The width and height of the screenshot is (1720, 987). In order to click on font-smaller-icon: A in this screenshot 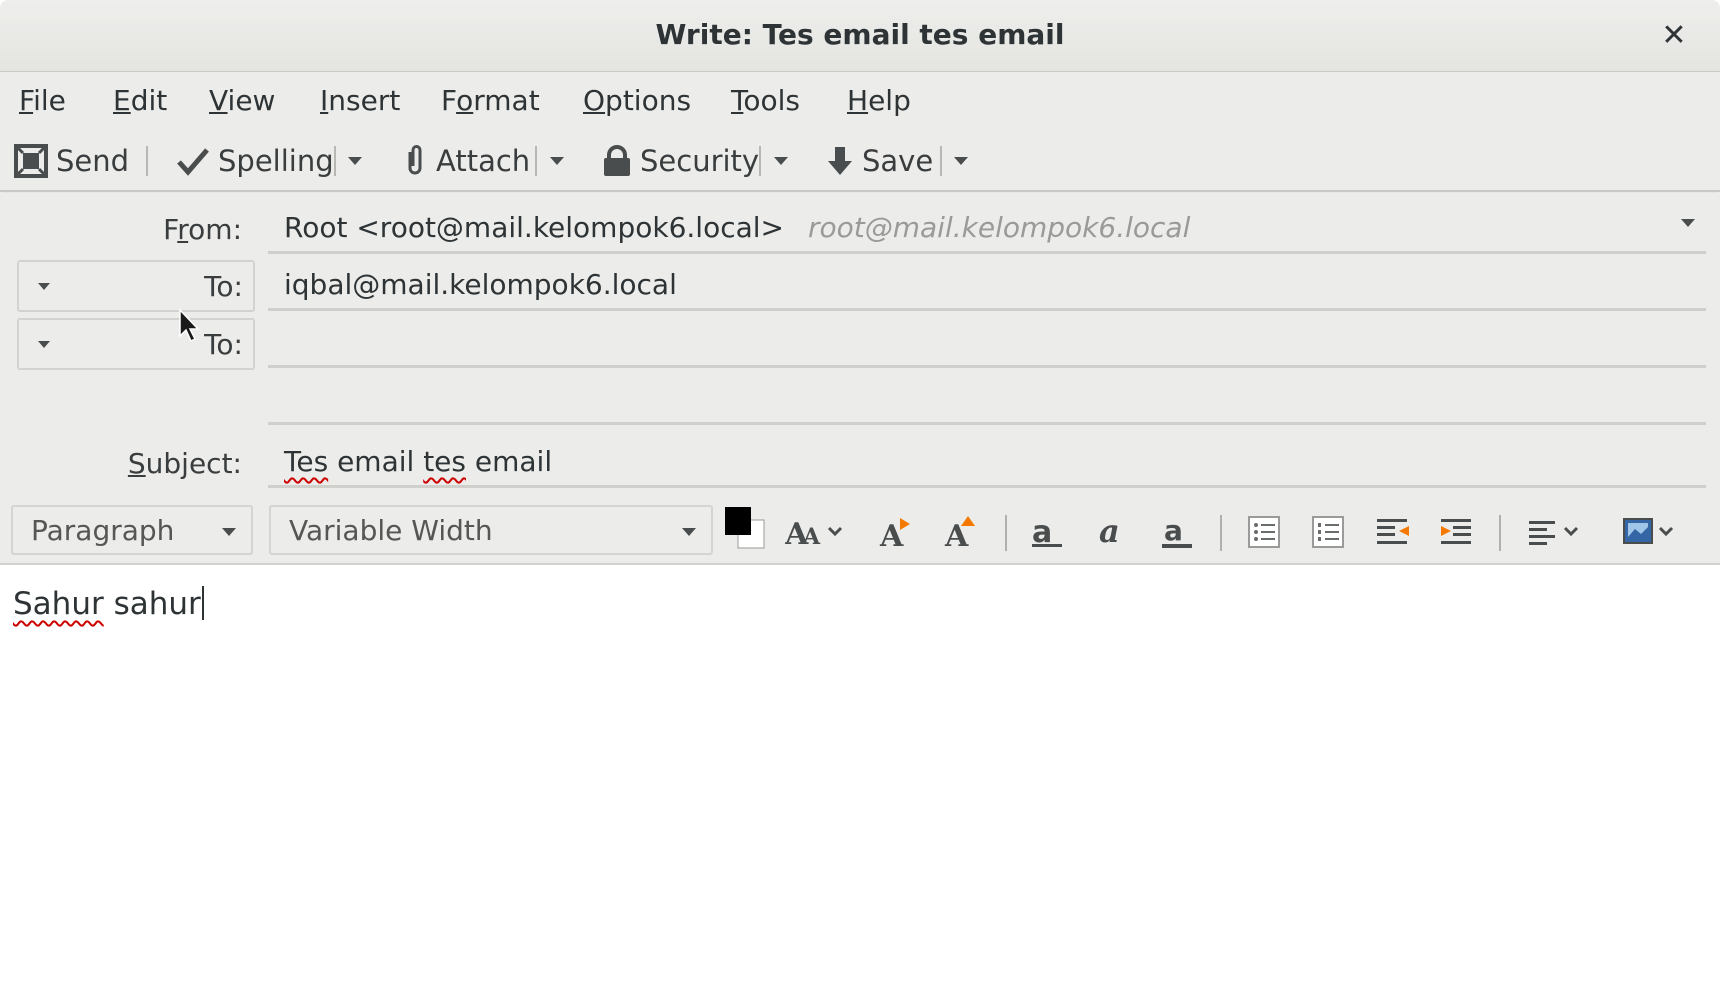, I will do `click(894, 534)`.